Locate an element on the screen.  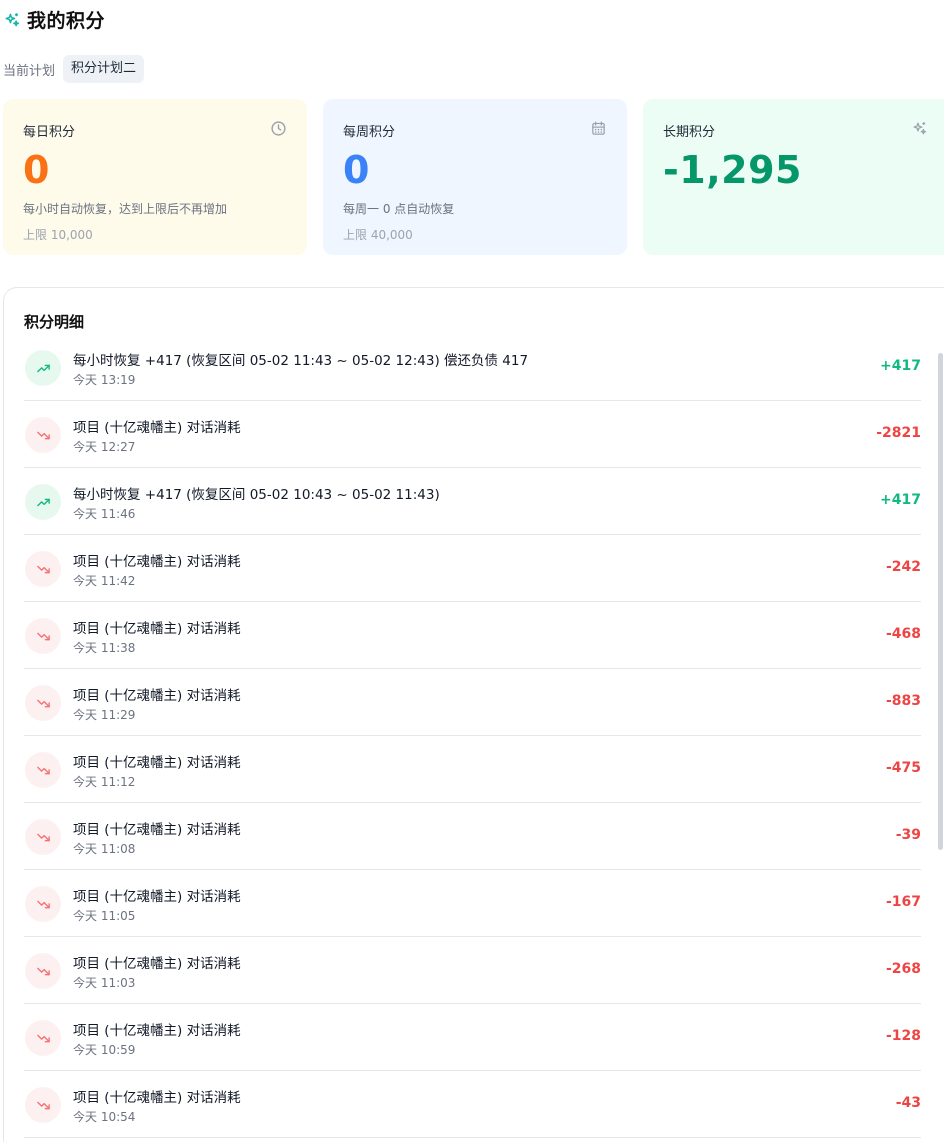
list-item: 项目 (十亿魂幡主) 对话消耗 今天 11:03 -268 is located at coordinates (472, 970).